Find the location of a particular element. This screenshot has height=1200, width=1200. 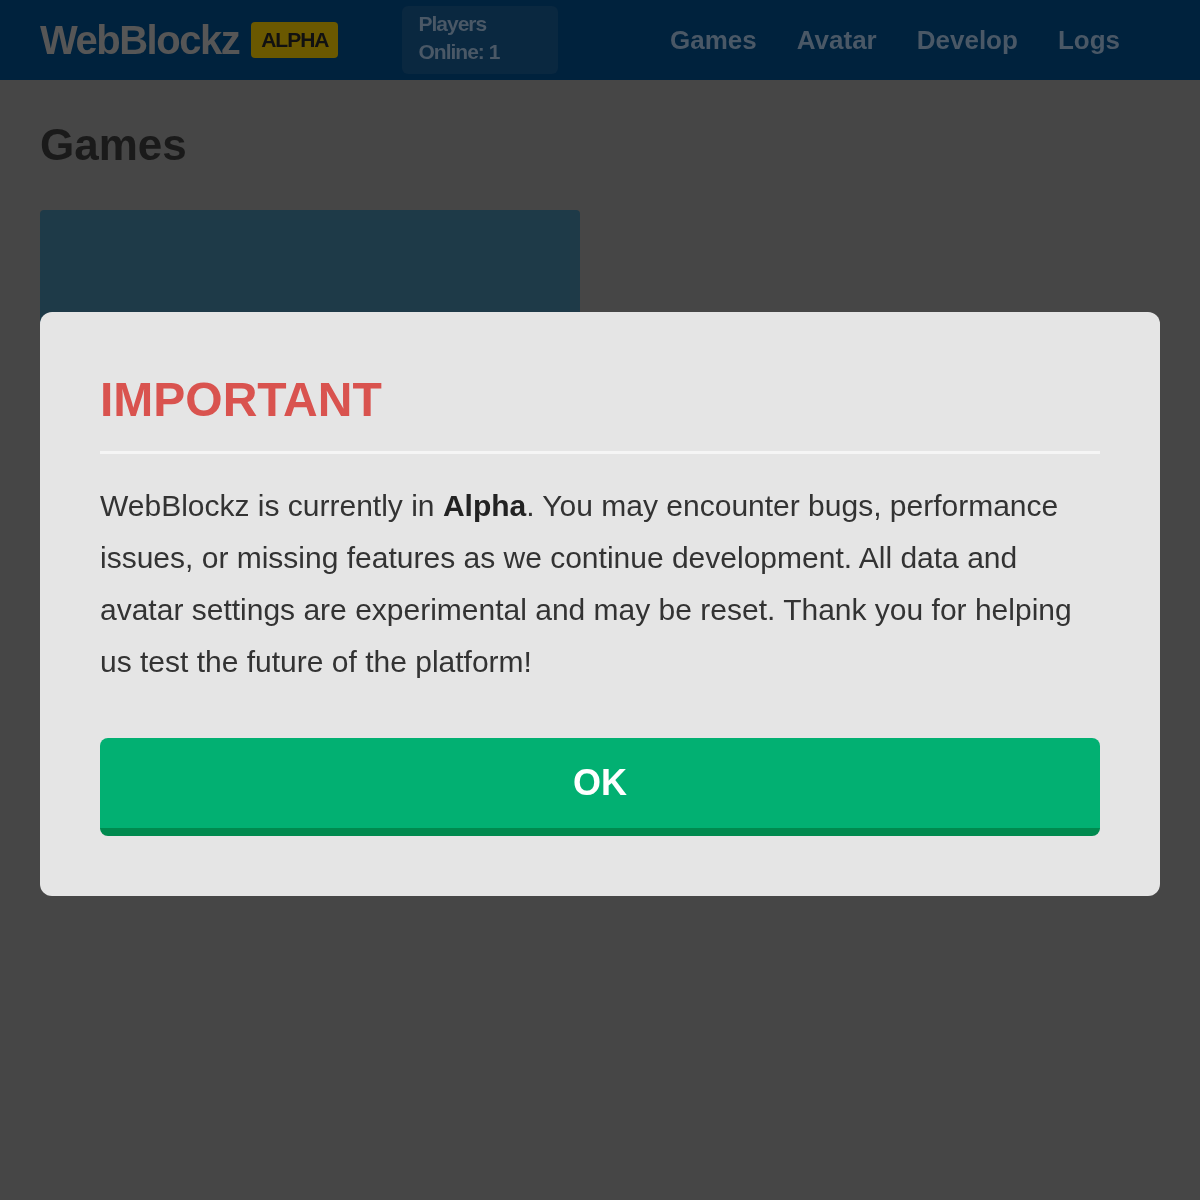

nav-link: Develop is located at coordinates (967, 40).